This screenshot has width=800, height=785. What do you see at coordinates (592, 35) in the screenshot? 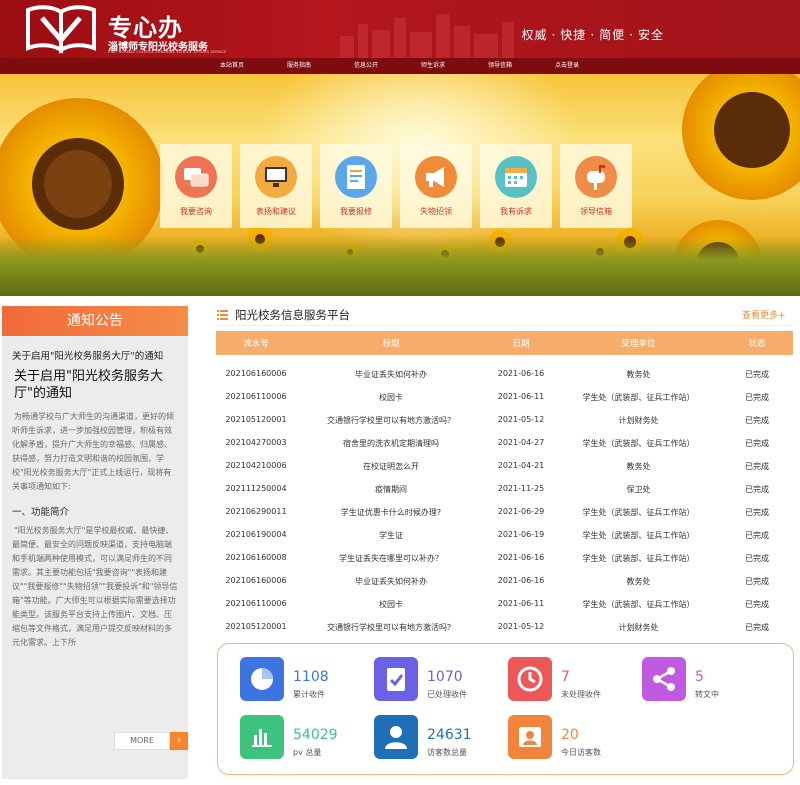
I see `slogan: 权威 · 快捷 · 简便 · 安全` at bounding box center [592, 35].